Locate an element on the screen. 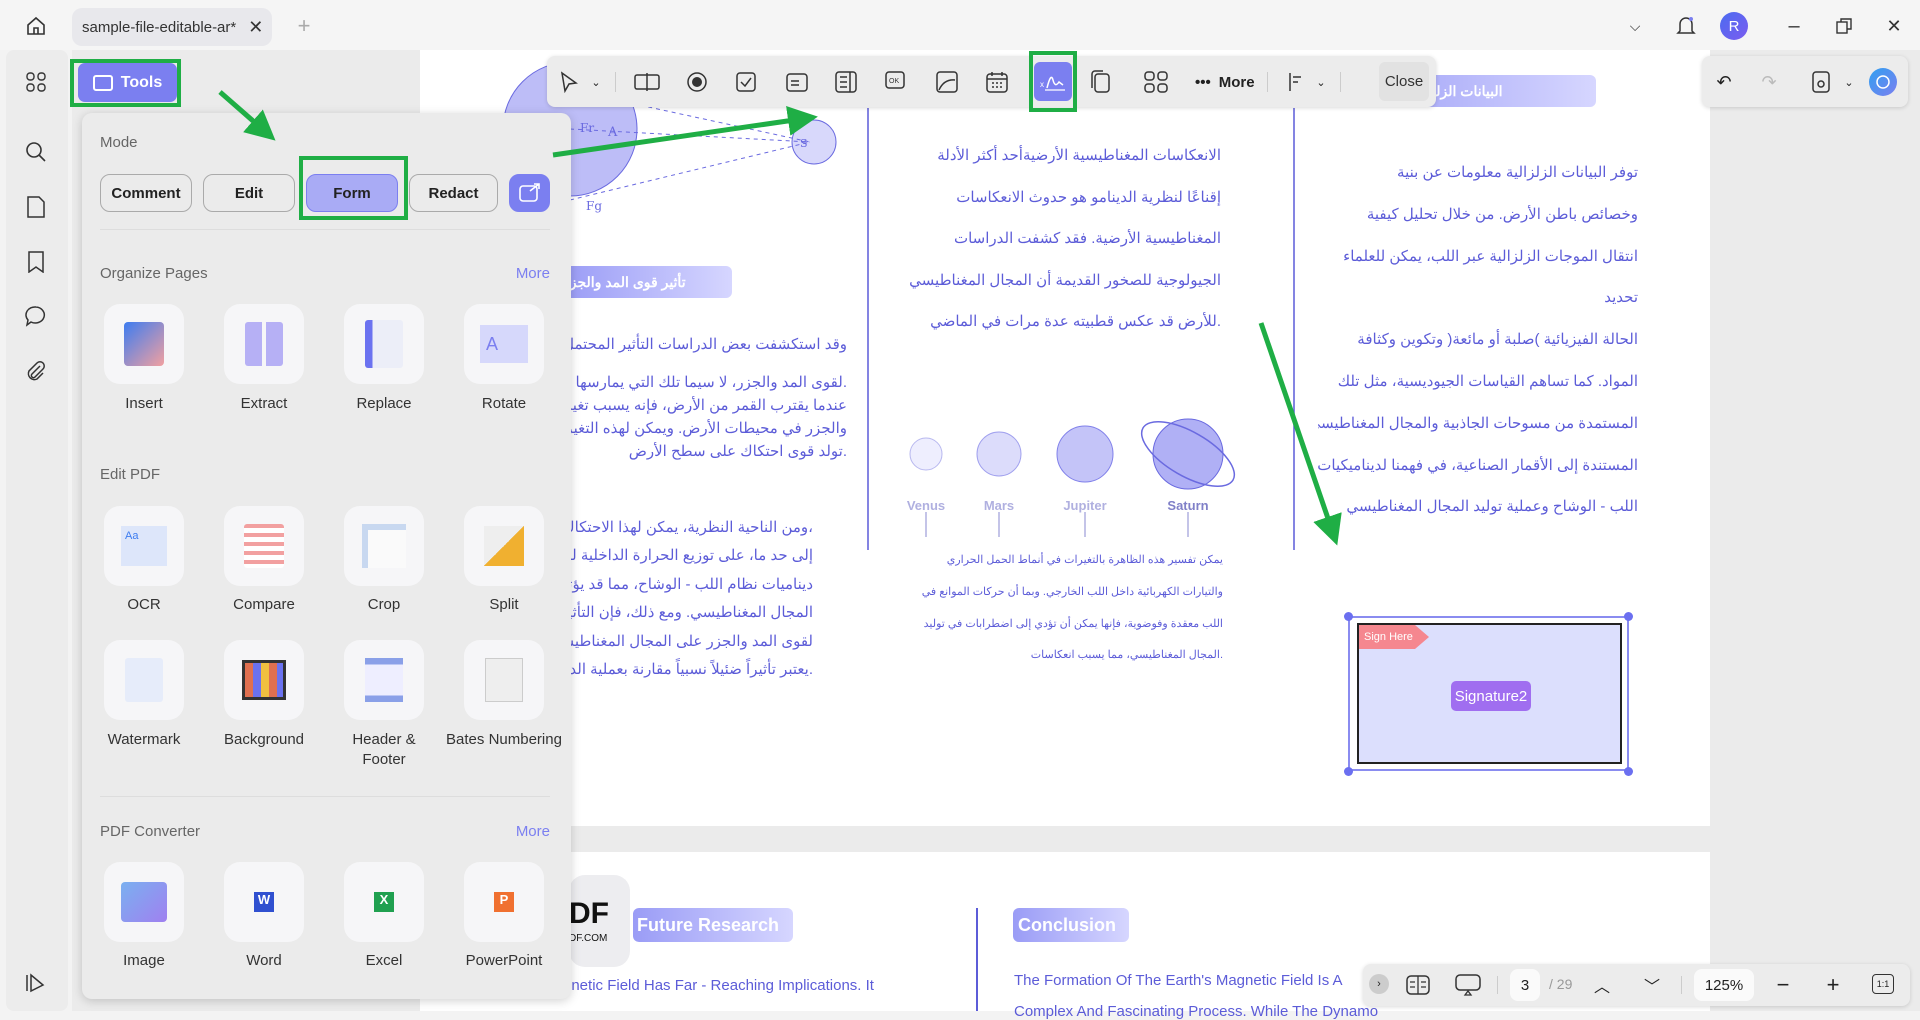  mode-edit-button: Edit is located at coordinates (249, 193).